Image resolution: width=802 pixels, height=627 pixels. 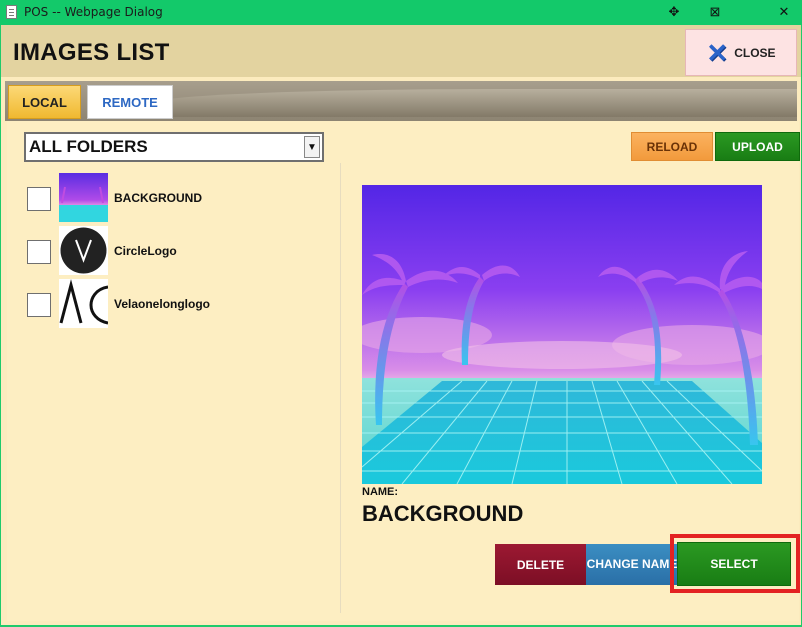 What do you see at coordinates (784, 12) in the screenshot?
I see `window-close-icon: ✕` at bounding box center [784, 12].